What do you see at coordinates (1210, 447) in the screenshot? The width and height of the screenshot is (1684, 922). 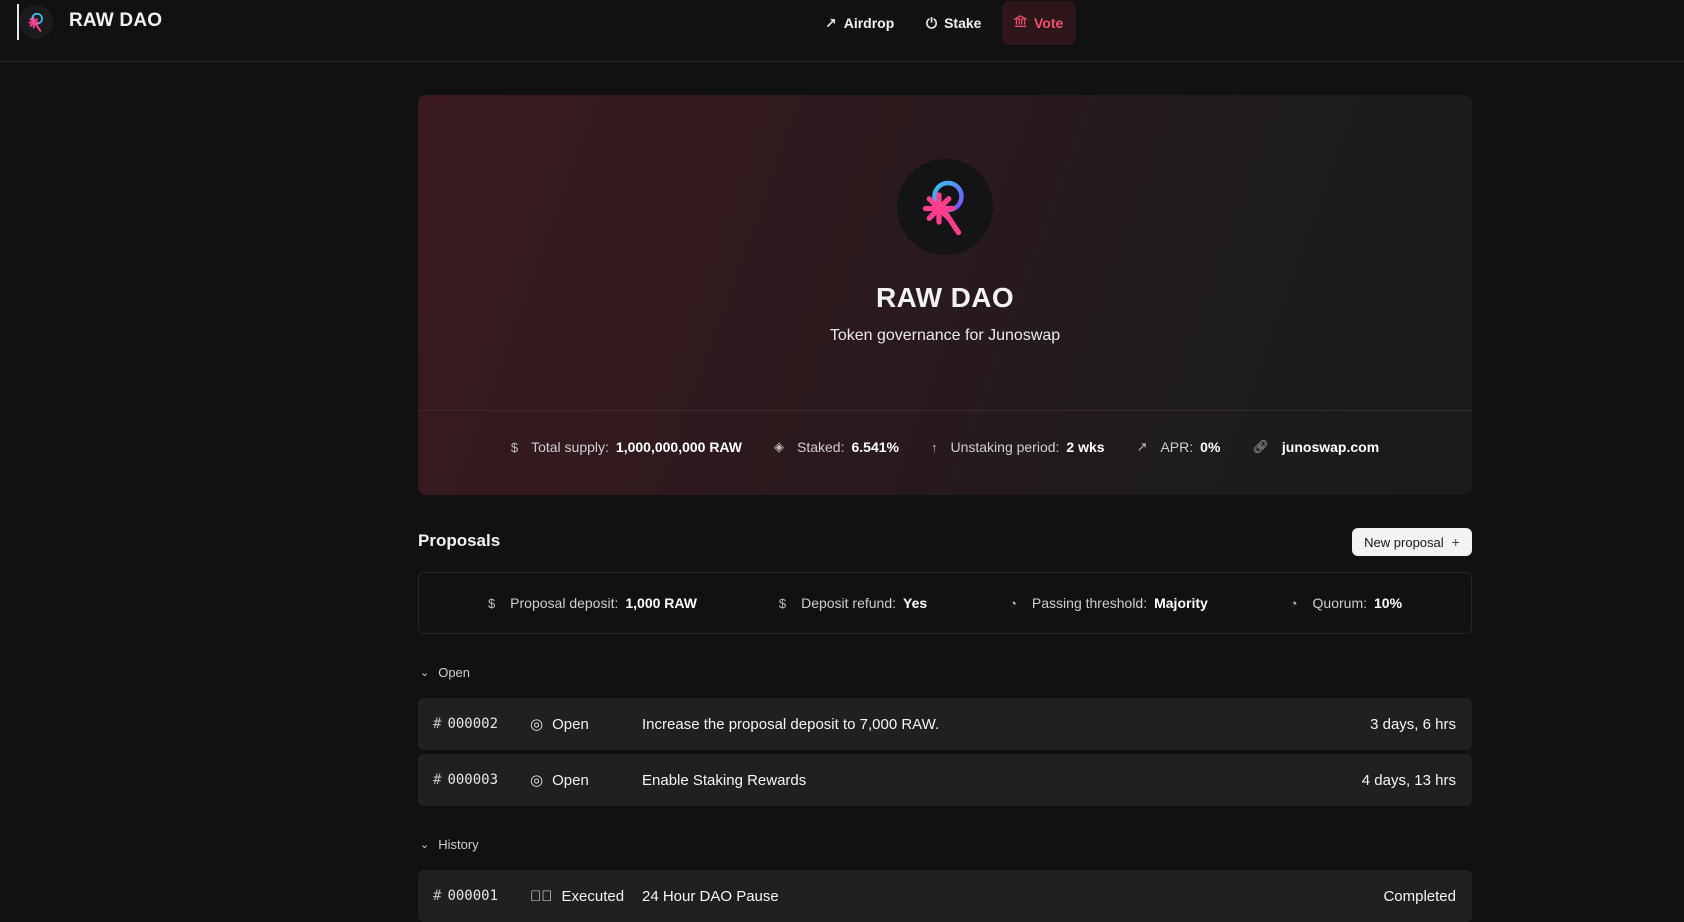 I see `stat-value: 0%` at bounding box center [1210, 447].